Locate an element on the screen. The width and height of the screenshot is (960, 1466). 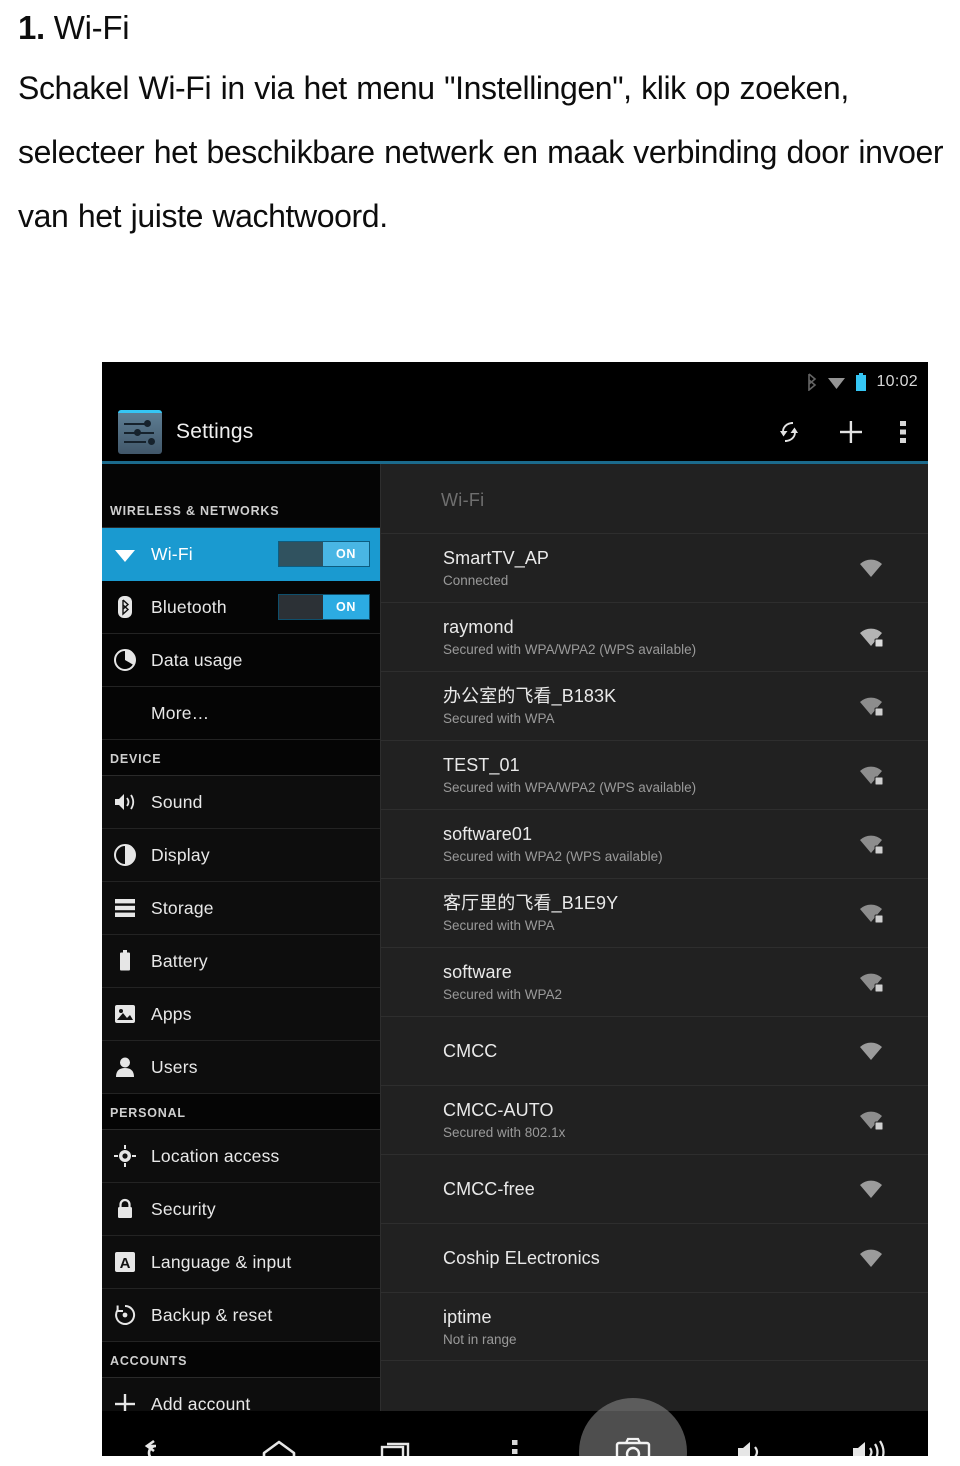
network-text: iptime Not in range is located at coordinates (643, 1327).